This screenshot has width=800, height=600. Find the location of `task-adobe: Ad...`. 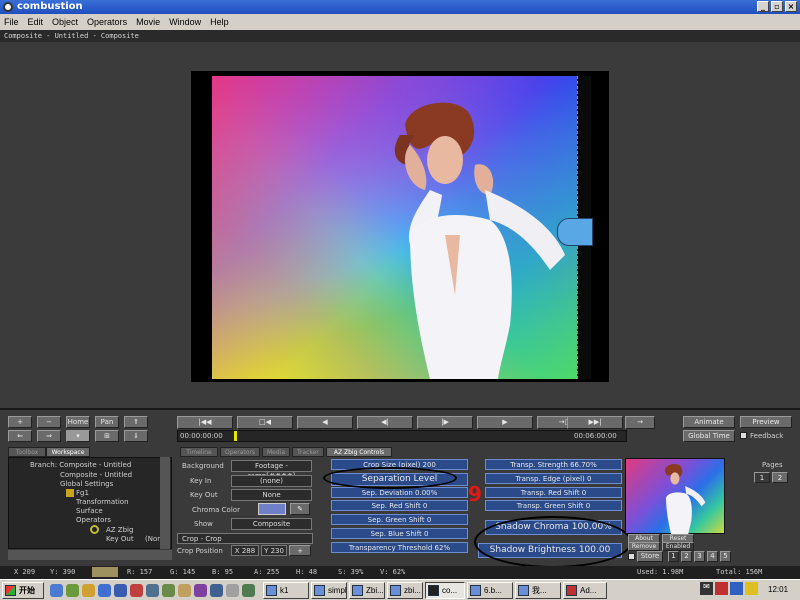

task-adobe: Ad... is located at coordinates (585, 590).